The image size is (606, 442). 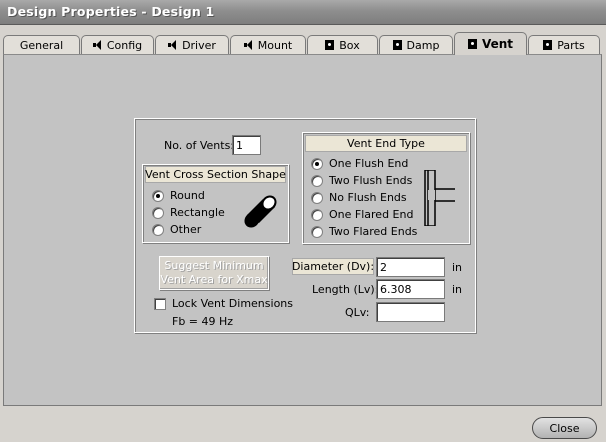 I want to click on tab-general: General, so click(x=41, y=44).